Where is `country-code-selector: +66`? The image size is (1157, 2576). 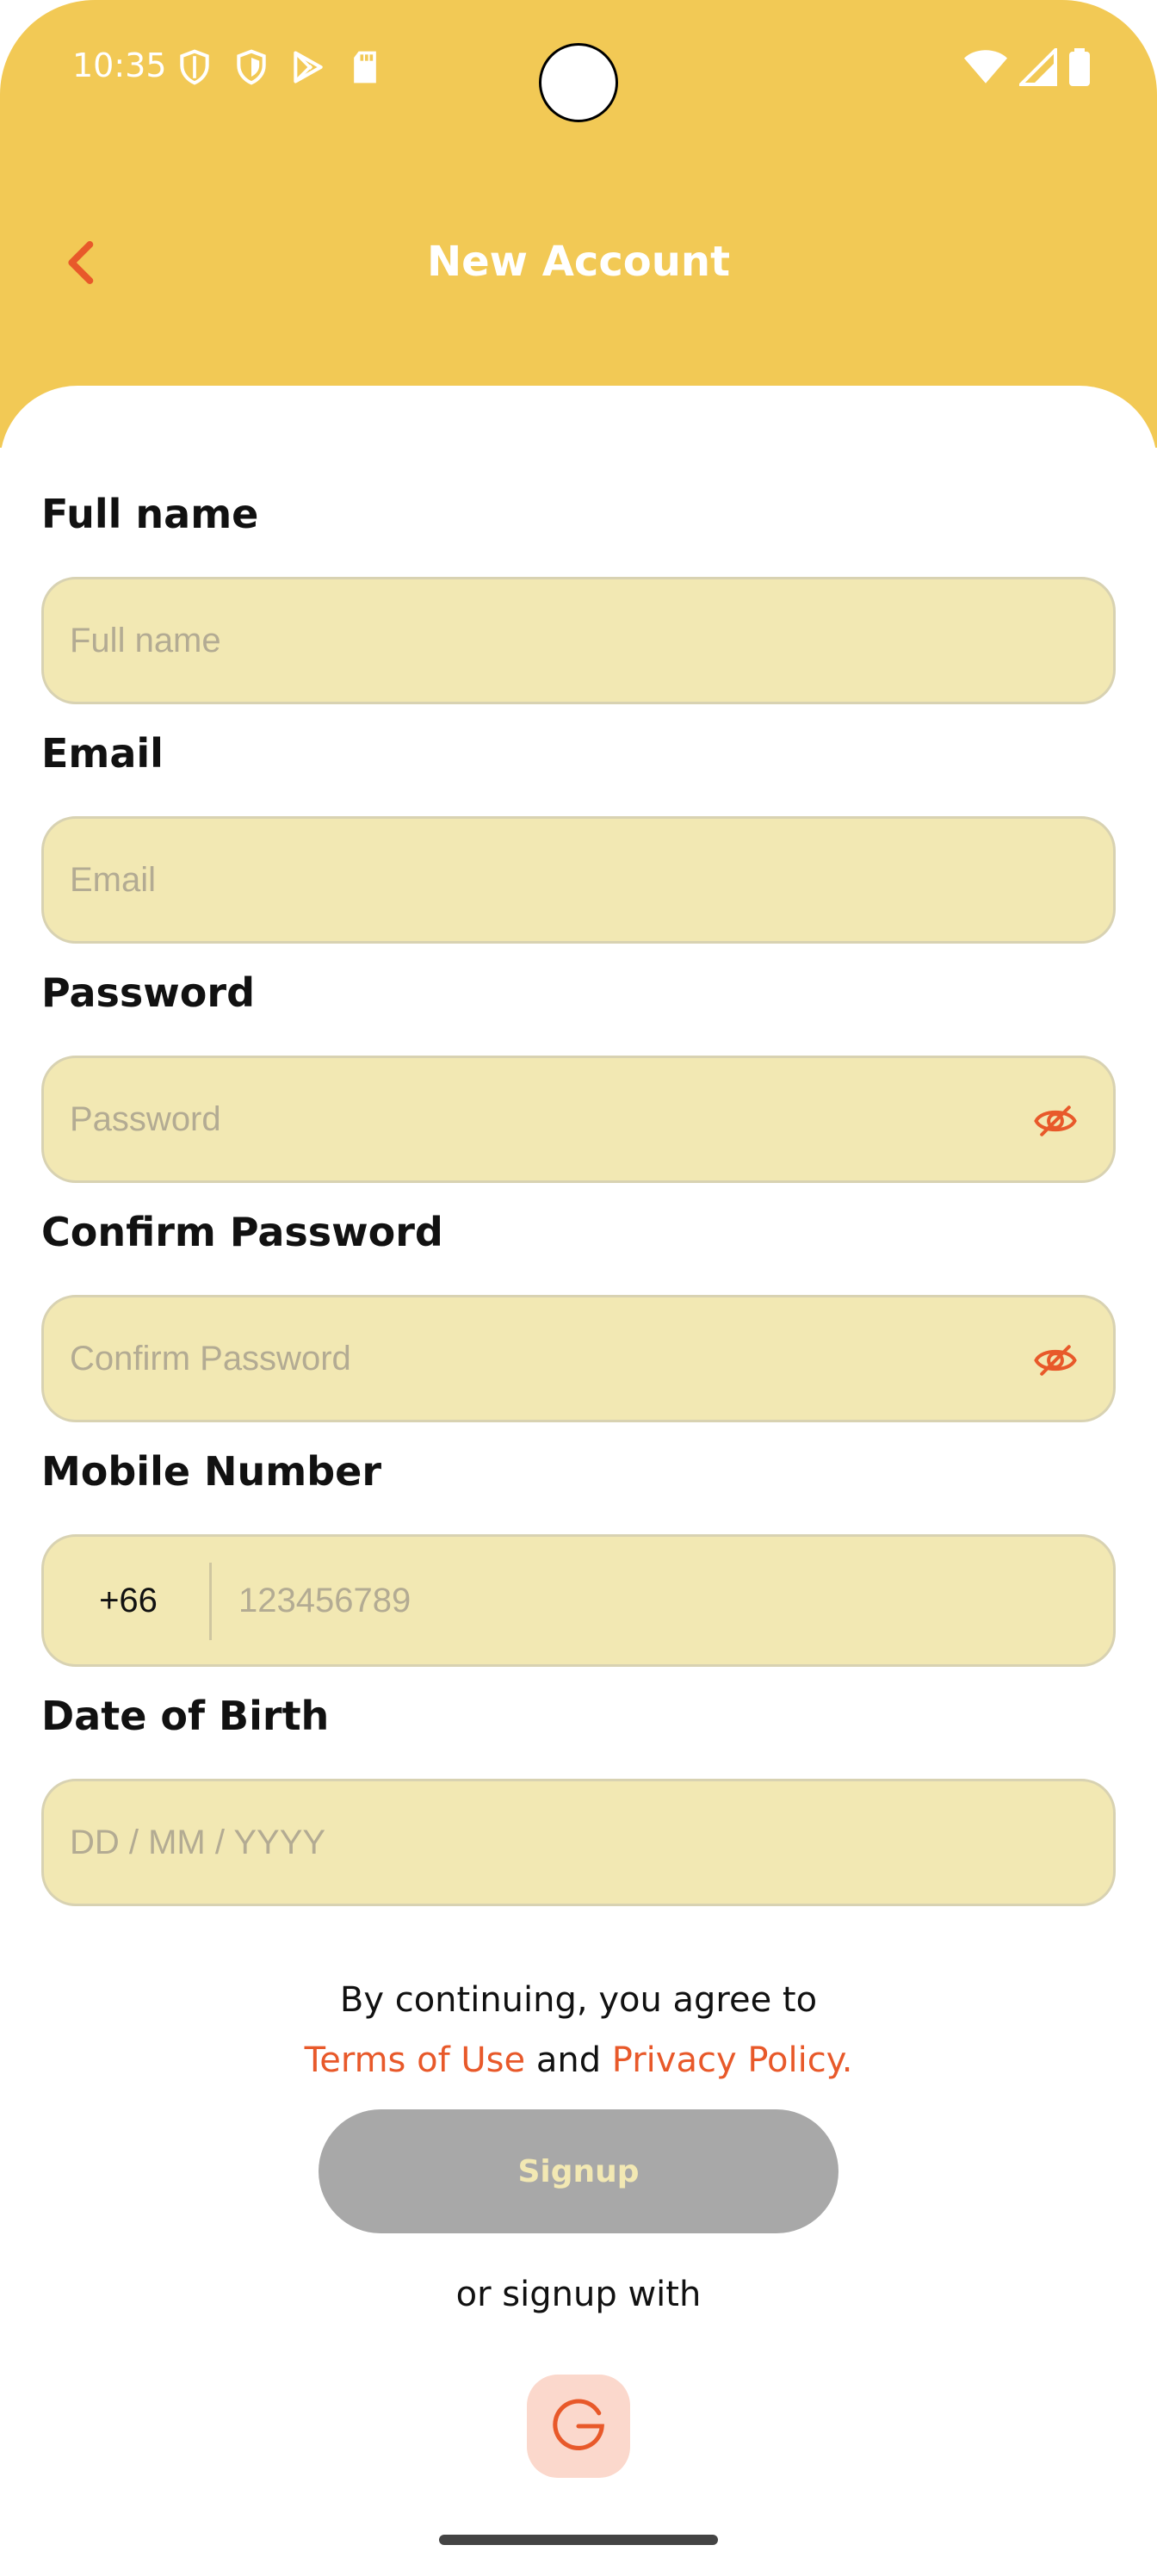
country-code-selector: +66 is located at coordinates (129, 1600).